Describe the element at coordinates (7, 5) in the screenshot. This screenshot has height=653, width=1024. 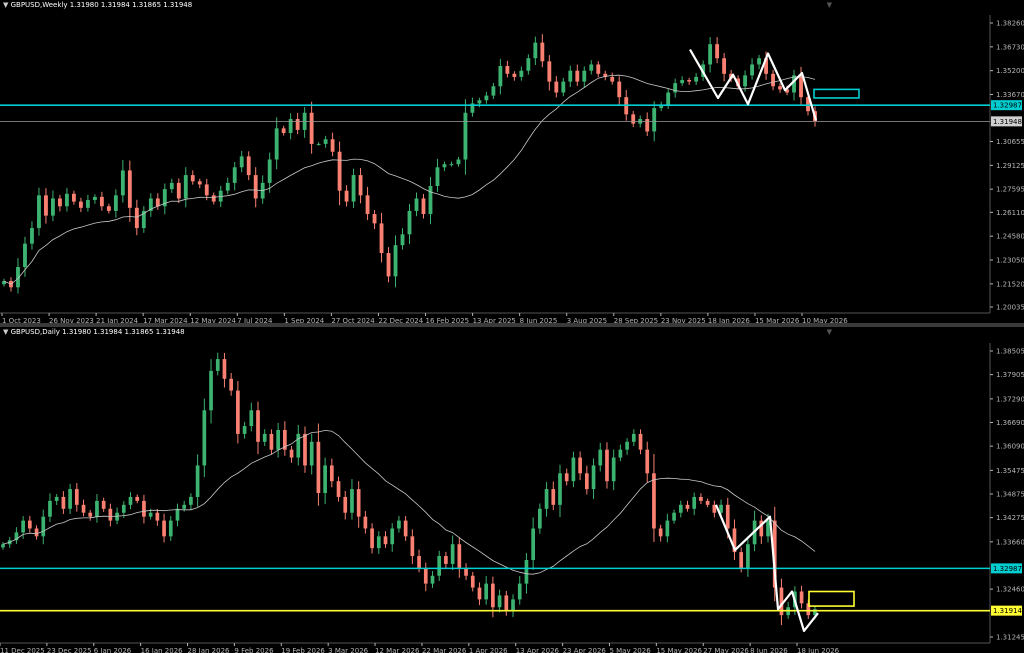
I see `collapse-triangle-icon: ▼` at that location.